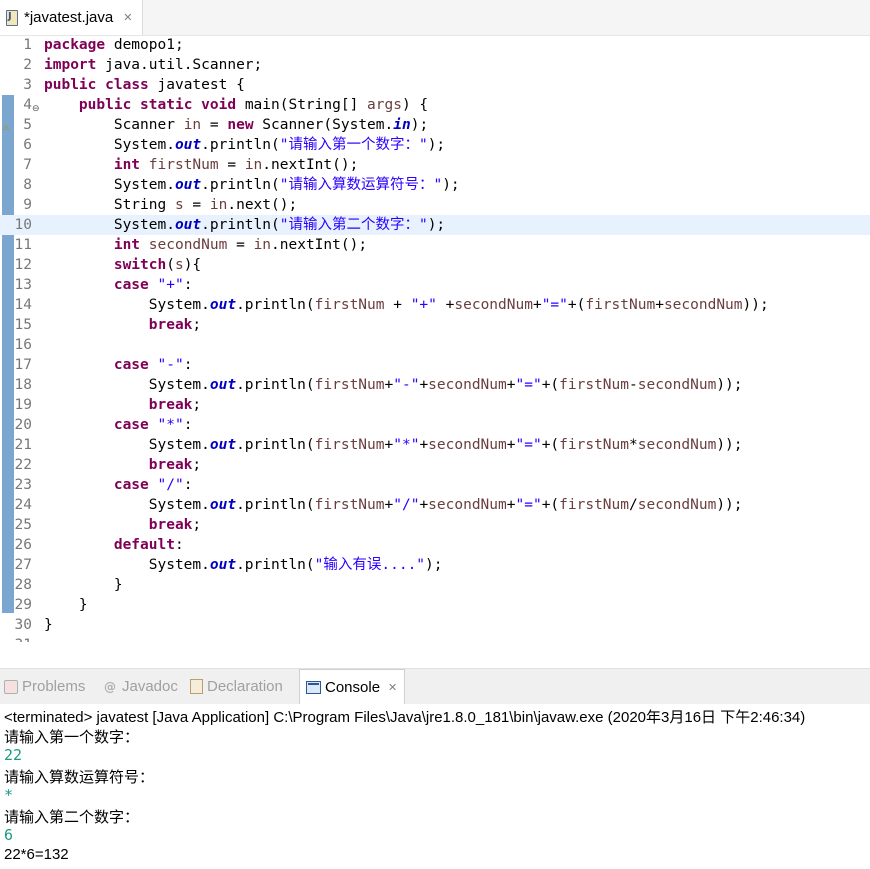  What do you see at coordinates (153, 485) in the screenshot?
I see `code-text: case "/":` at bounding box center [153, 485].